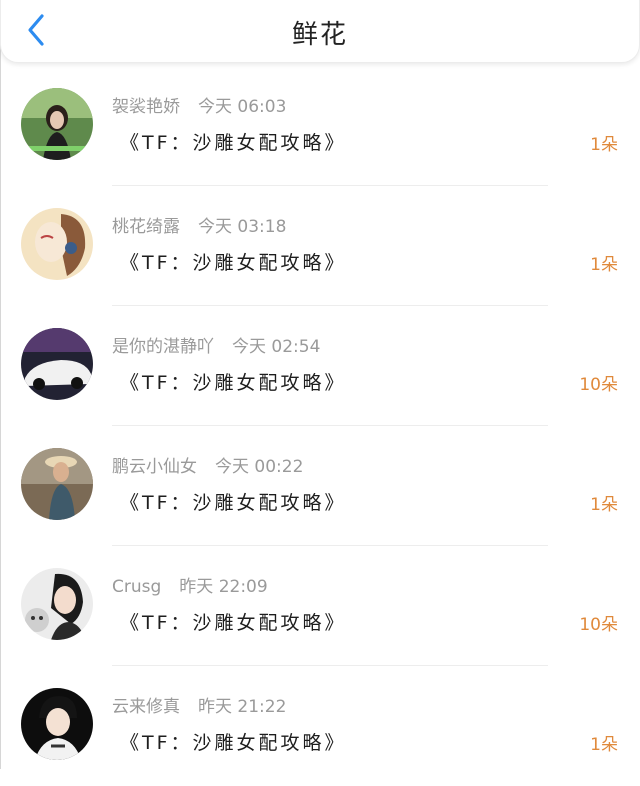  I want to click on sender-meta: 是你的湛静吖 今天 02:54, so click(216, 344).